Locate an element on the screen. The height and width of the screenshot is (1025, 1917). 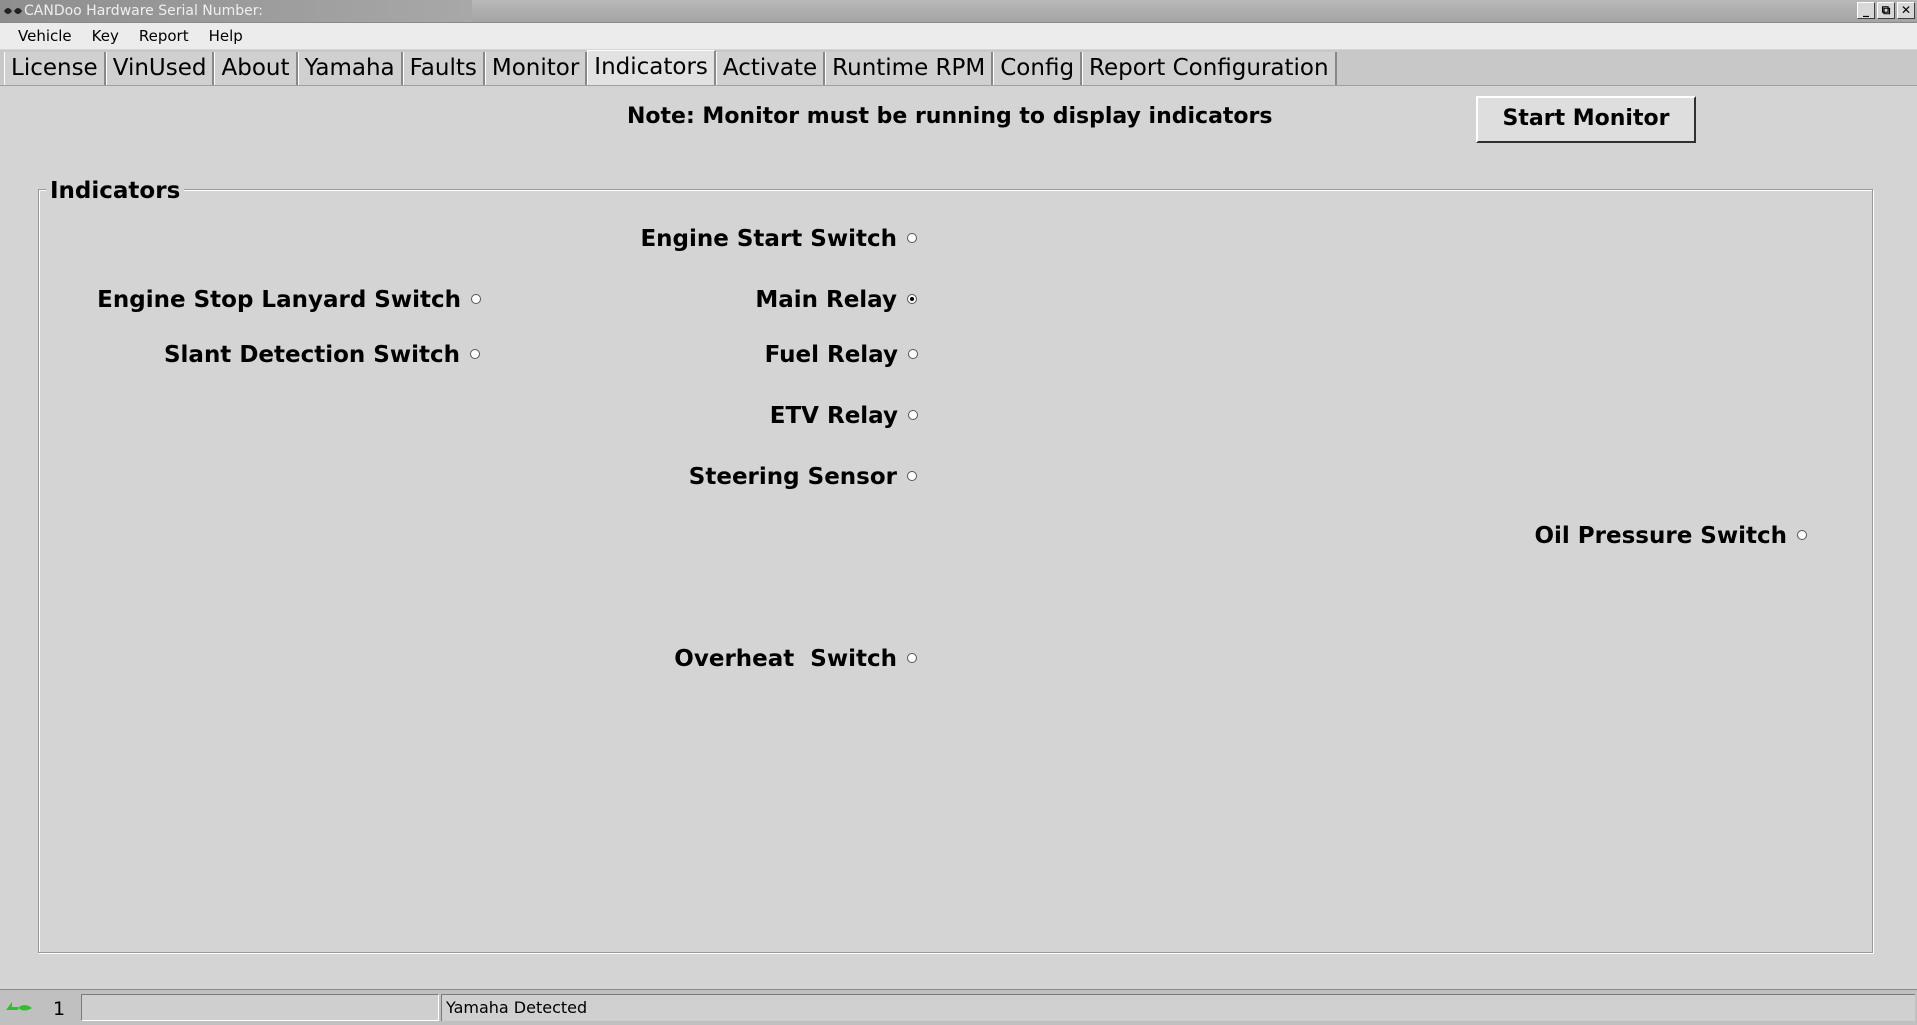
indicator-steering-sensor: Steering Sensor is located at coordinates (758, 477).